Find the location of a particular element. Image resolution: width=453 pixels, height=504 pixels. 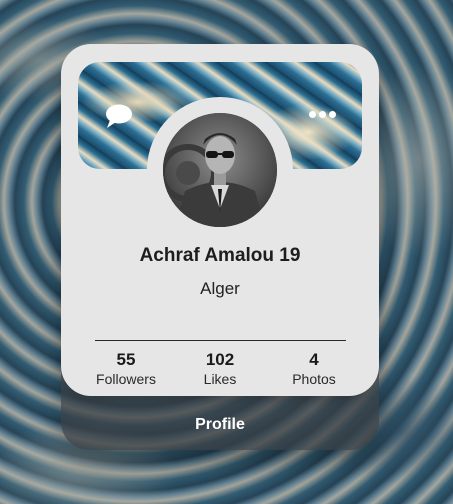

profile-button: Profile is located at coordinates (220, 425).